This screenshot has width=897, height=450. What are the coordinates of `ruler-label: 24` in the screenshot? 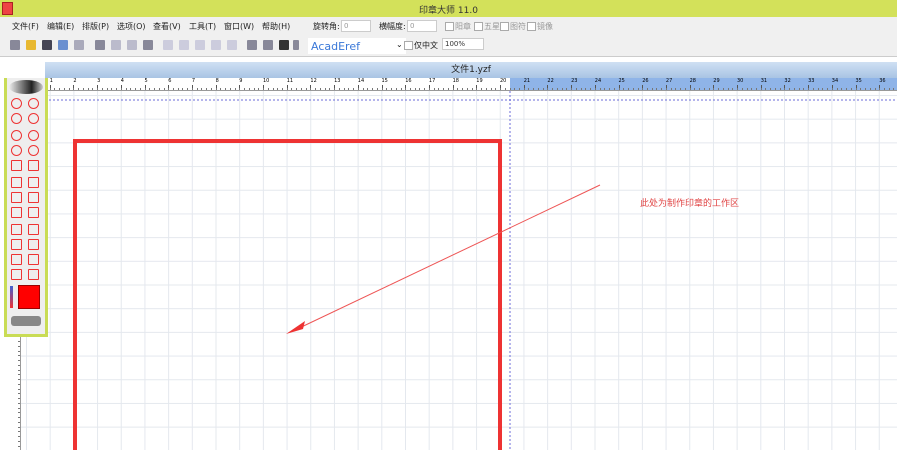 It's located at (598, 81).